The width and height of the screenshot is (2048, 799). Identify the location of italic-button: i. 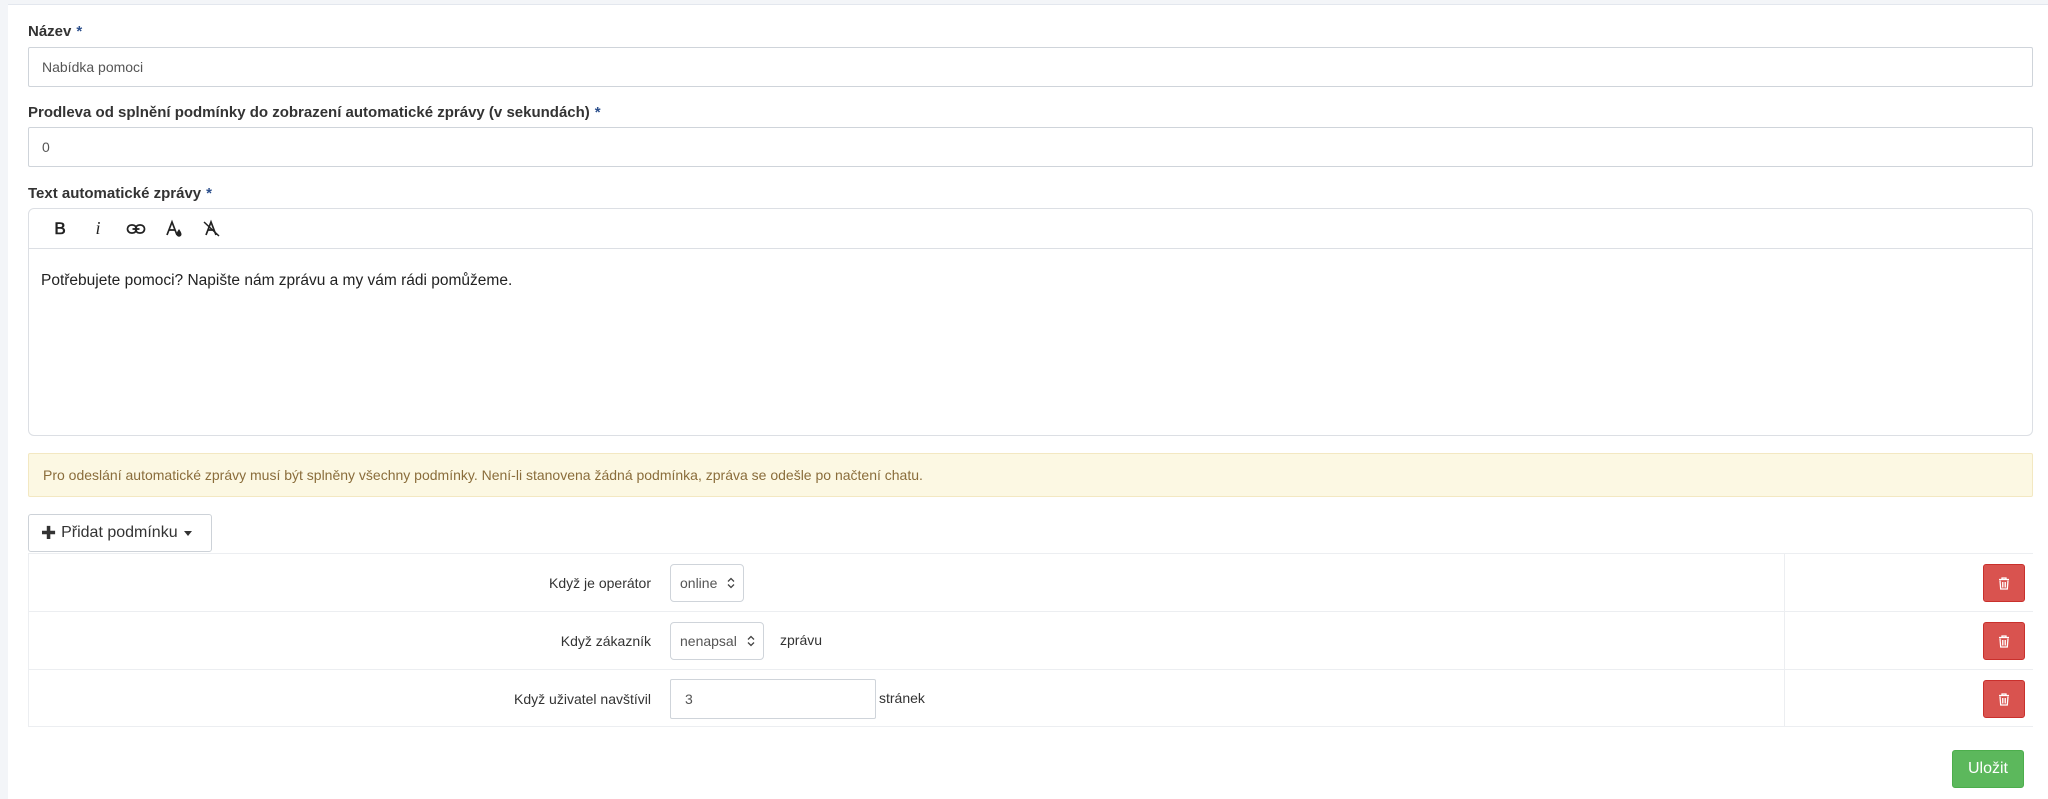
(98, 229).